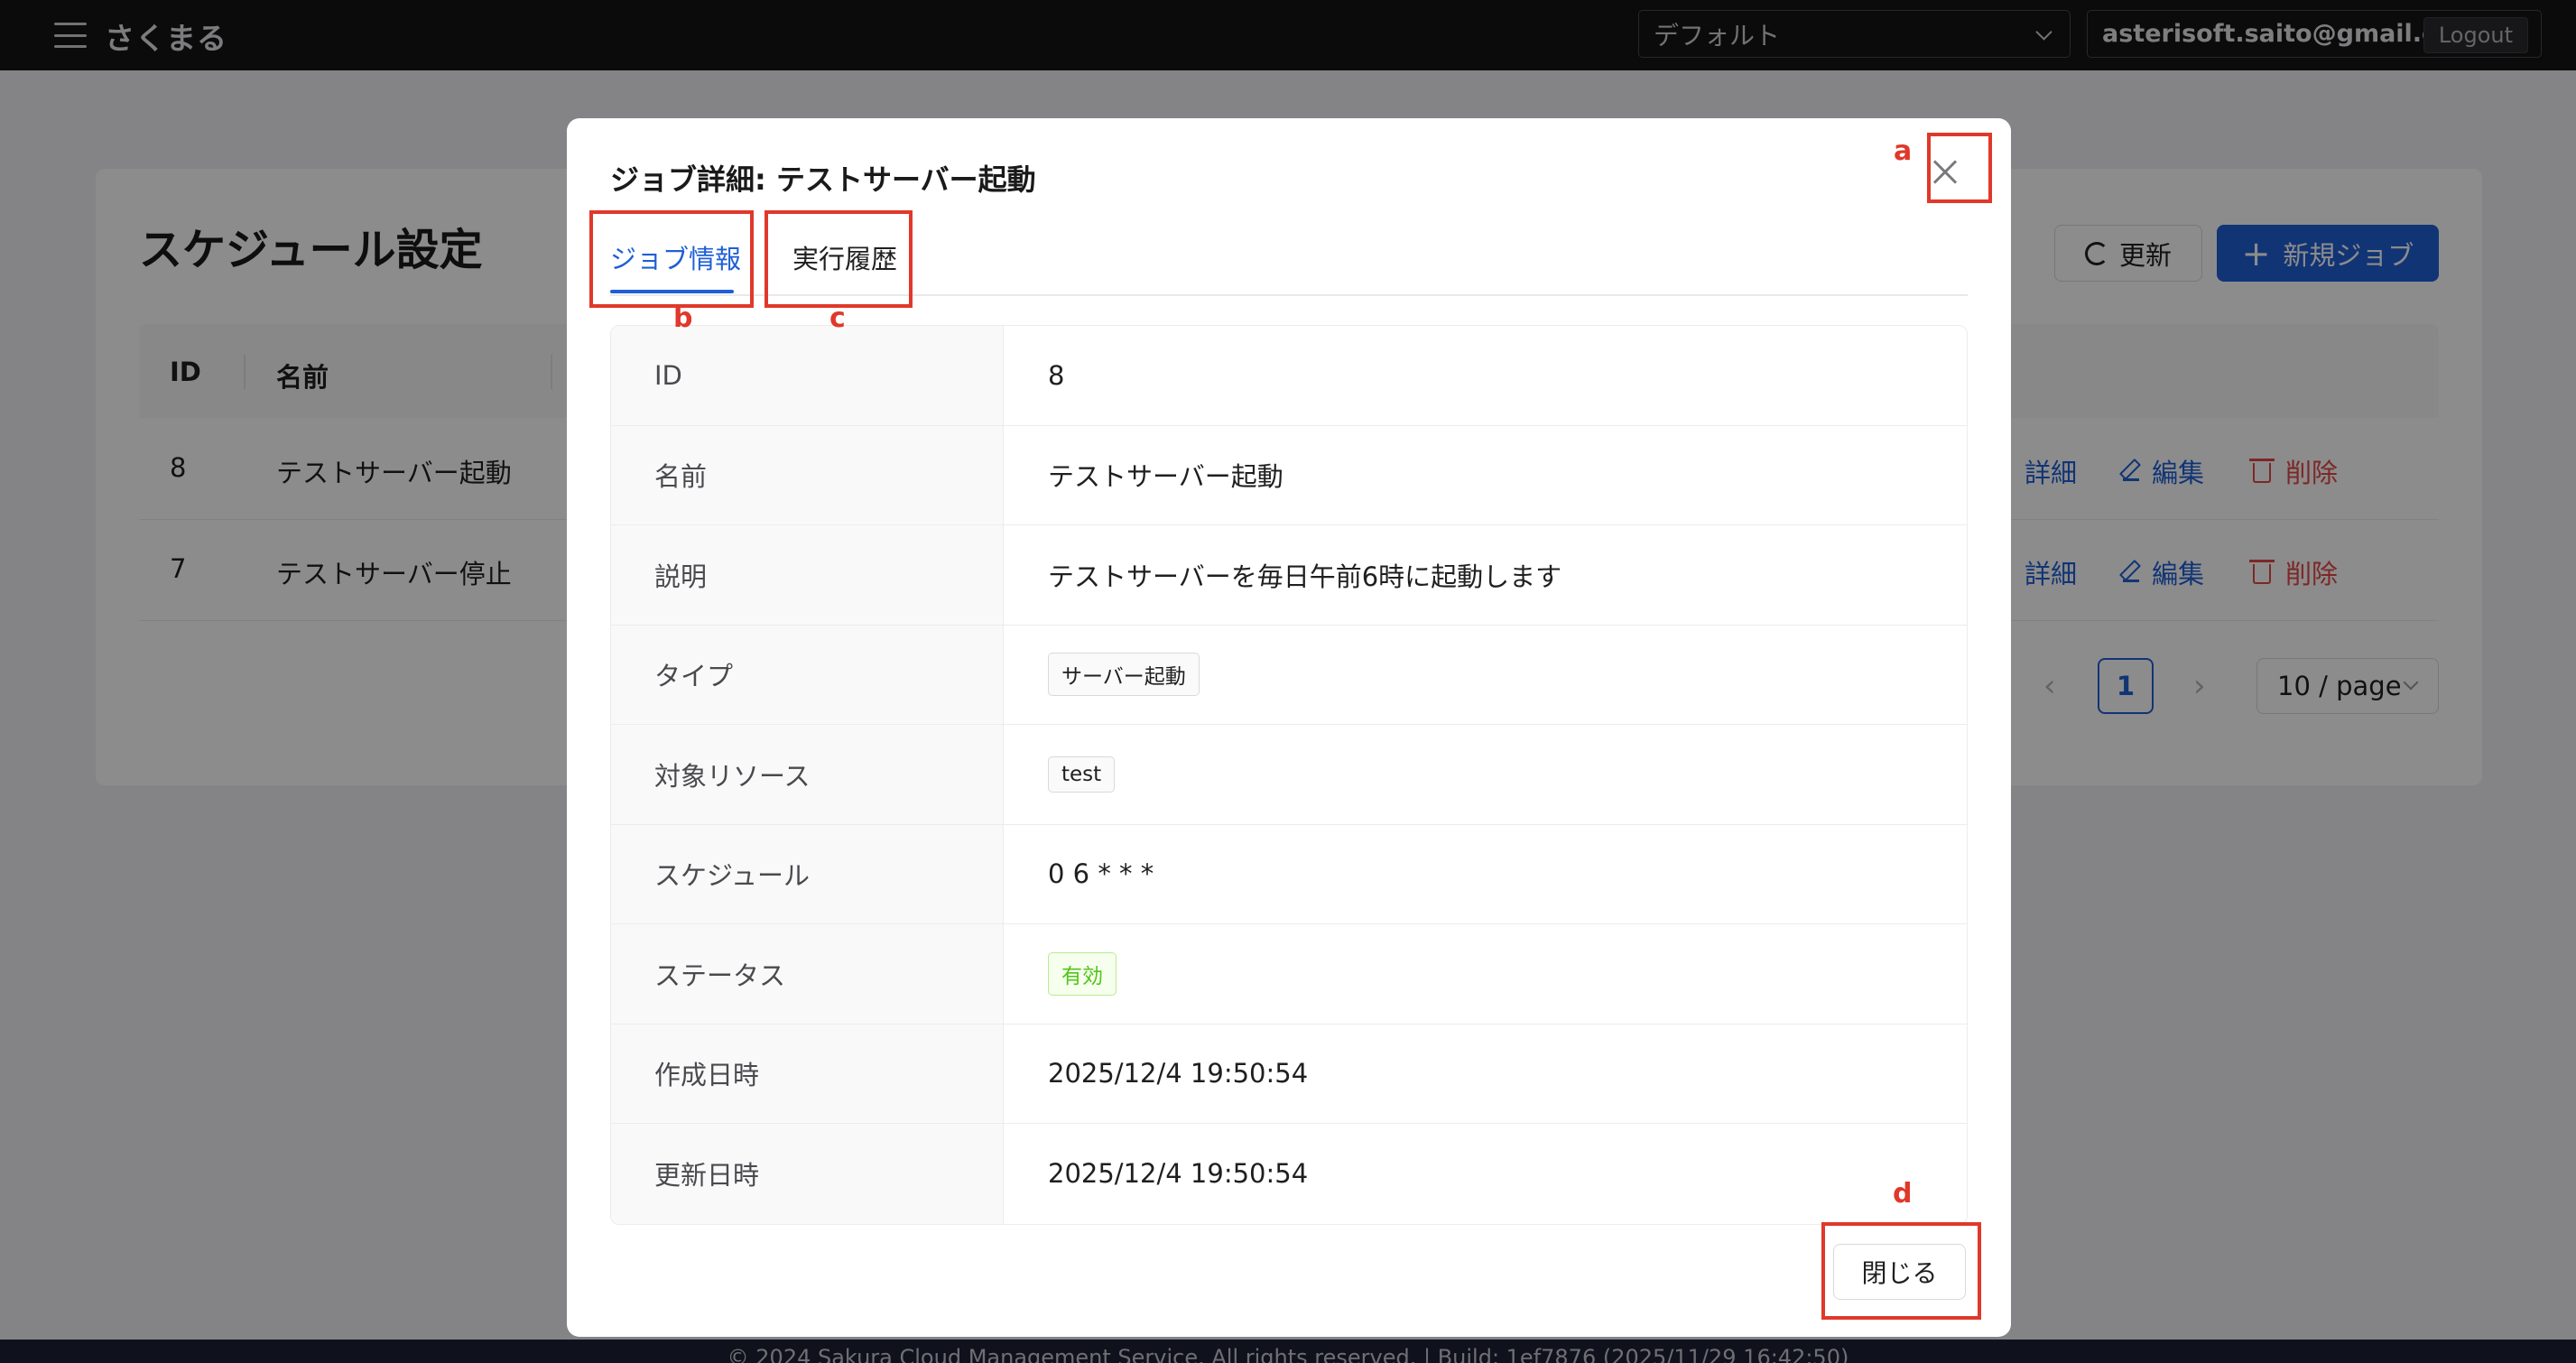 The width and height of the screenshot is (2576, 1363). I want to click on detail-row-name: 名前 テストサーバー起動, so click(1289, 475).